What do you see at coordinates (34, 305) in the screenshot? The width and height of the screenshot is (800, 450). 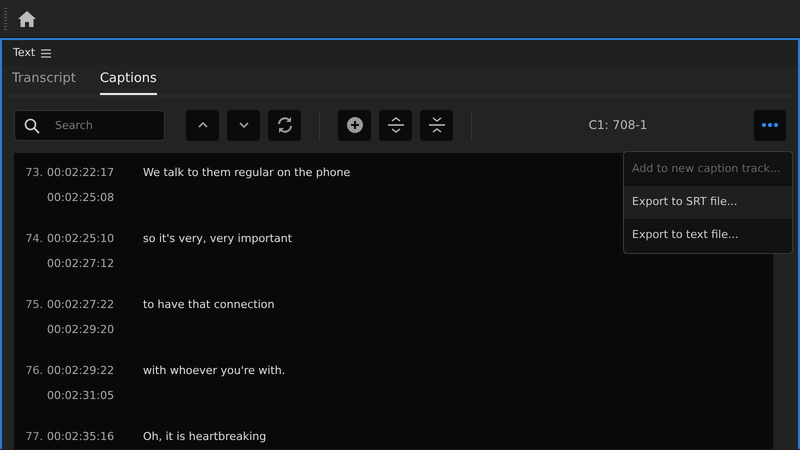 I see `caption-number: 75.` at bounding box center [34, 305].